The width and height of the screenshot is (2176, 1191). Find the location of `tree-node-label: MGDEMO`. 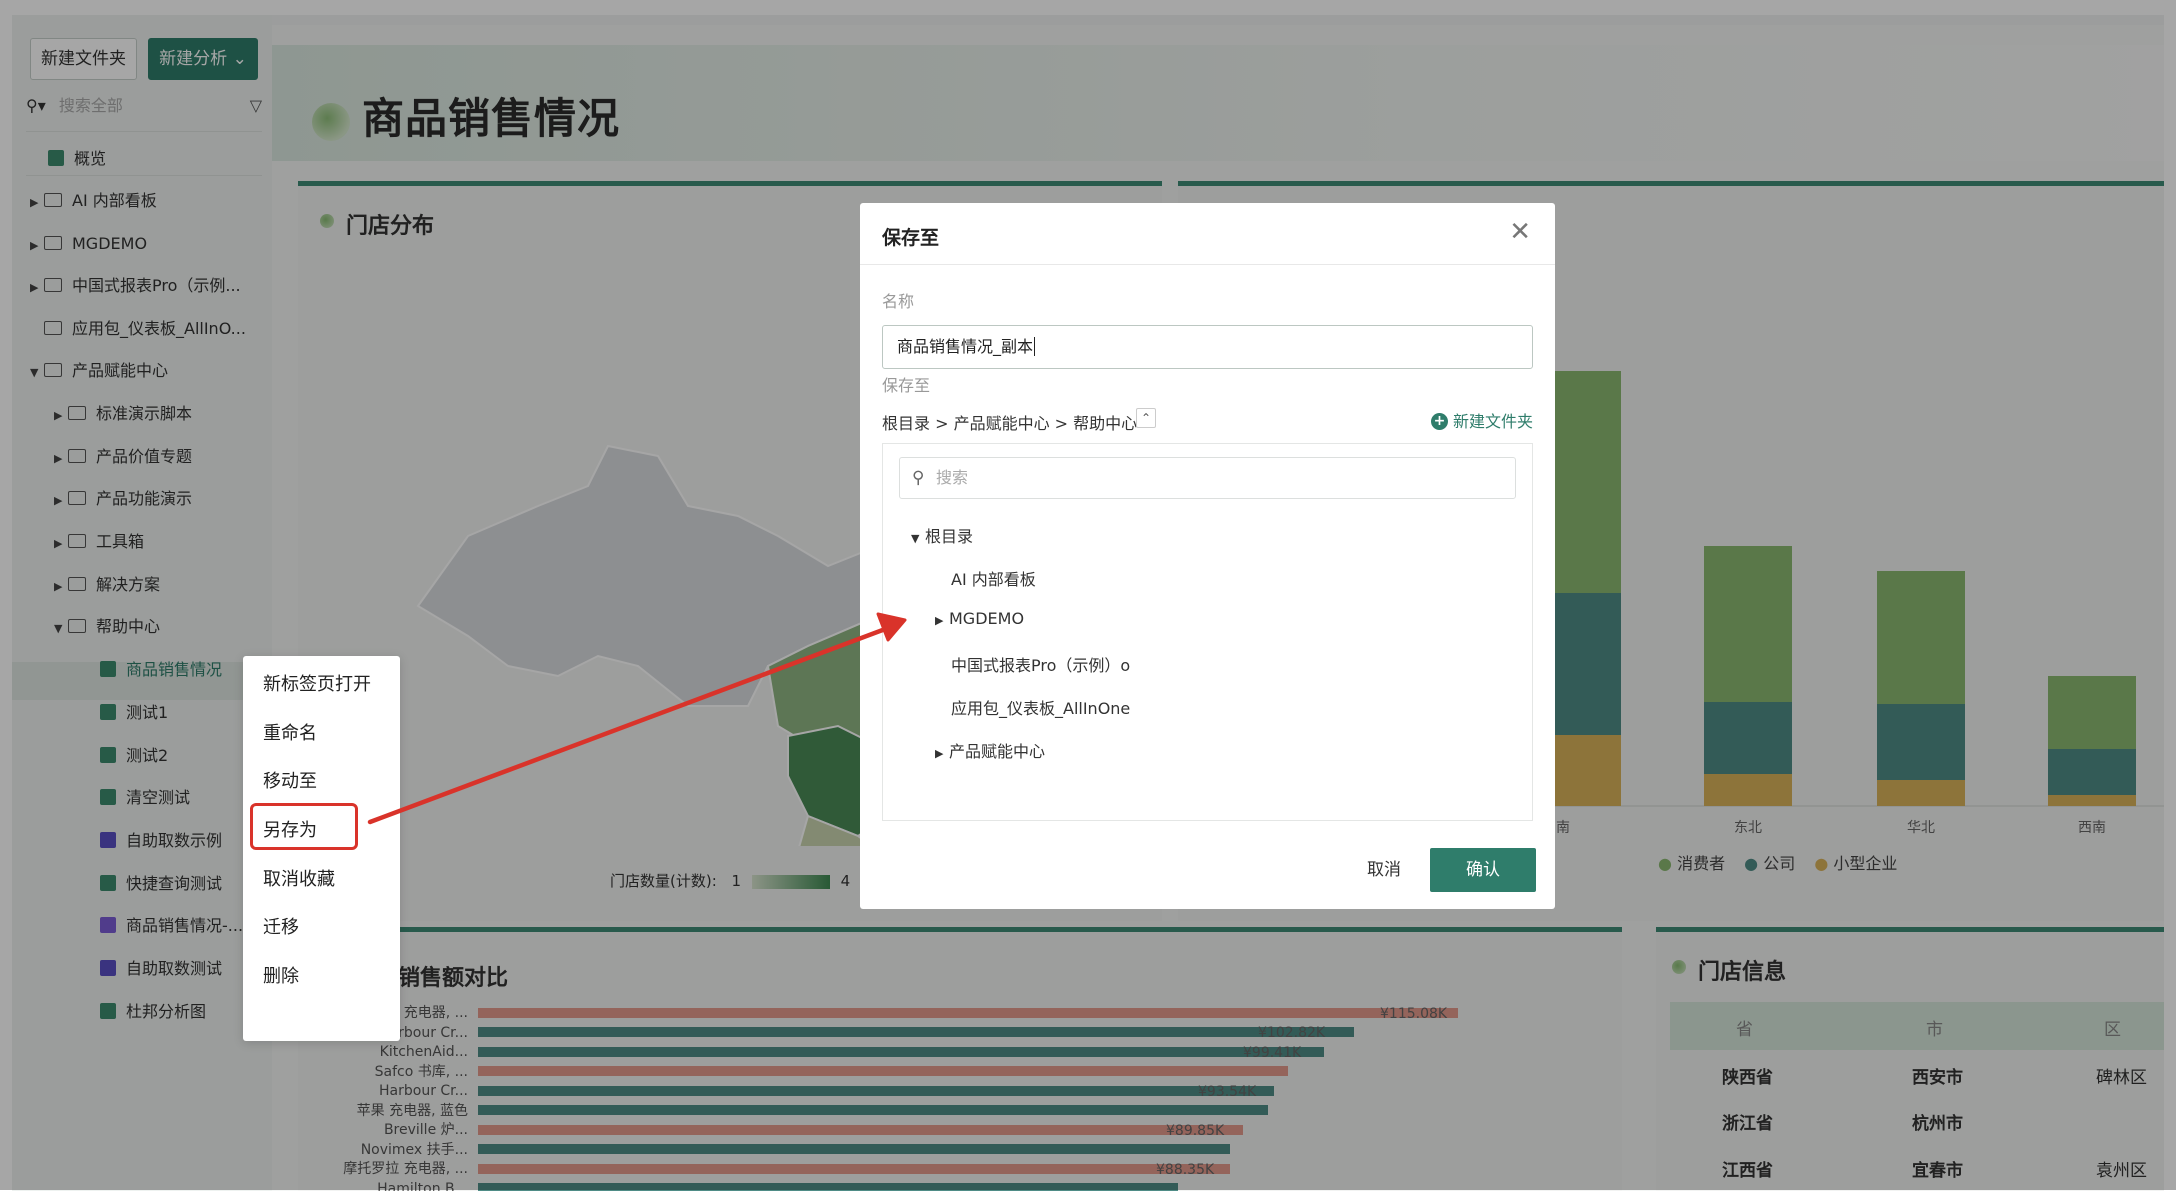

tree-node-label: MGDEMO is located at coordinates (986, 618).